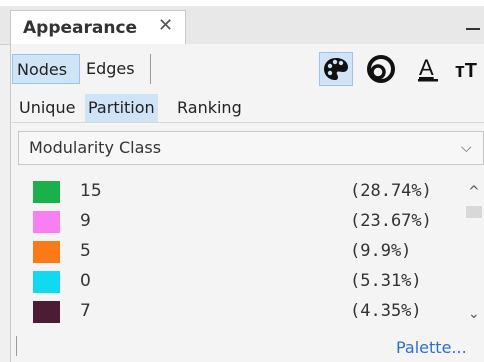 This screenshot has width=484, height=362. Describe the element at coordinates (121, 108) in the screenshot. I see `tab-partition: Partition` at that location.